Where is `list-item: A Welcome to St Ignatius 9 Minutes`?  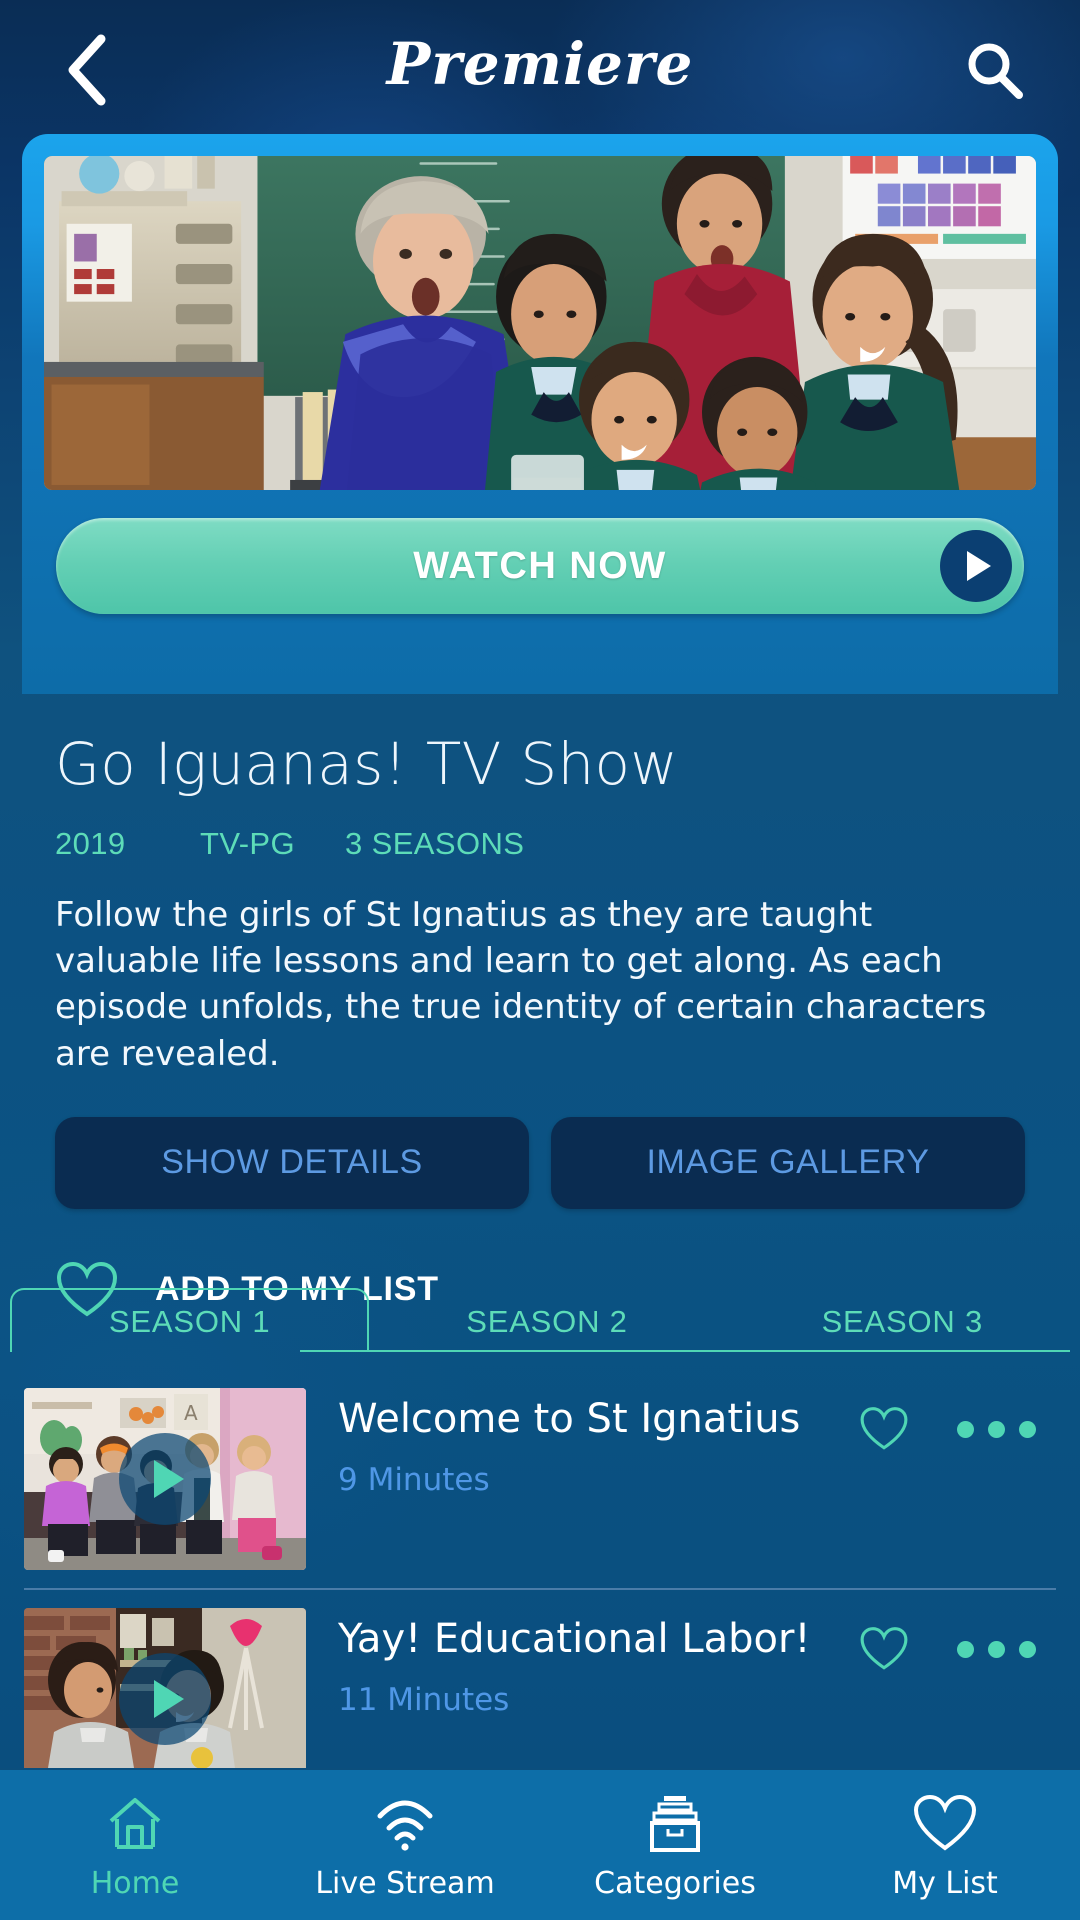
list-item: A Welcome to St Ignatius 9 Minutes is located at coordinates (540, 1470).